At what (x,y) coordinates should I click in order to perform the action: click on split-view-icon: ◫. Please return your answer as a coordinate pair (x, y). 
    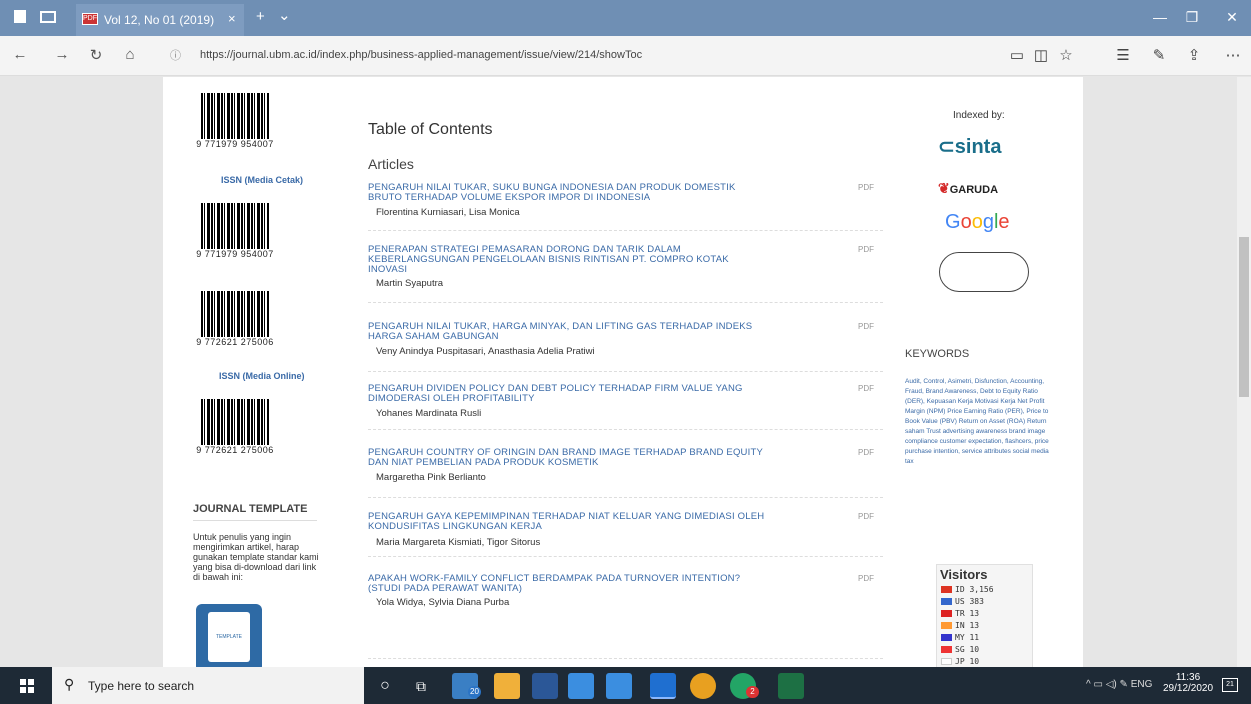
    Looking at the image, I should click on (1041, 55).